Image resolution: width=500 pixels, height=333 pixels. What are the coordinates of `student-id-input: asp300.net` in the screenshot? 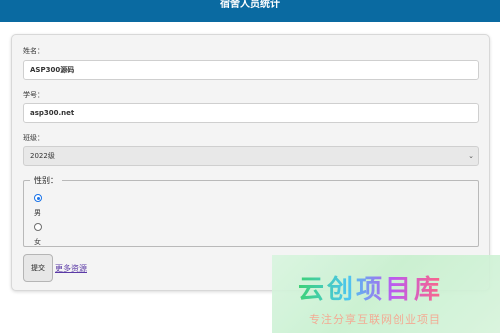 It's located at (251, 113).